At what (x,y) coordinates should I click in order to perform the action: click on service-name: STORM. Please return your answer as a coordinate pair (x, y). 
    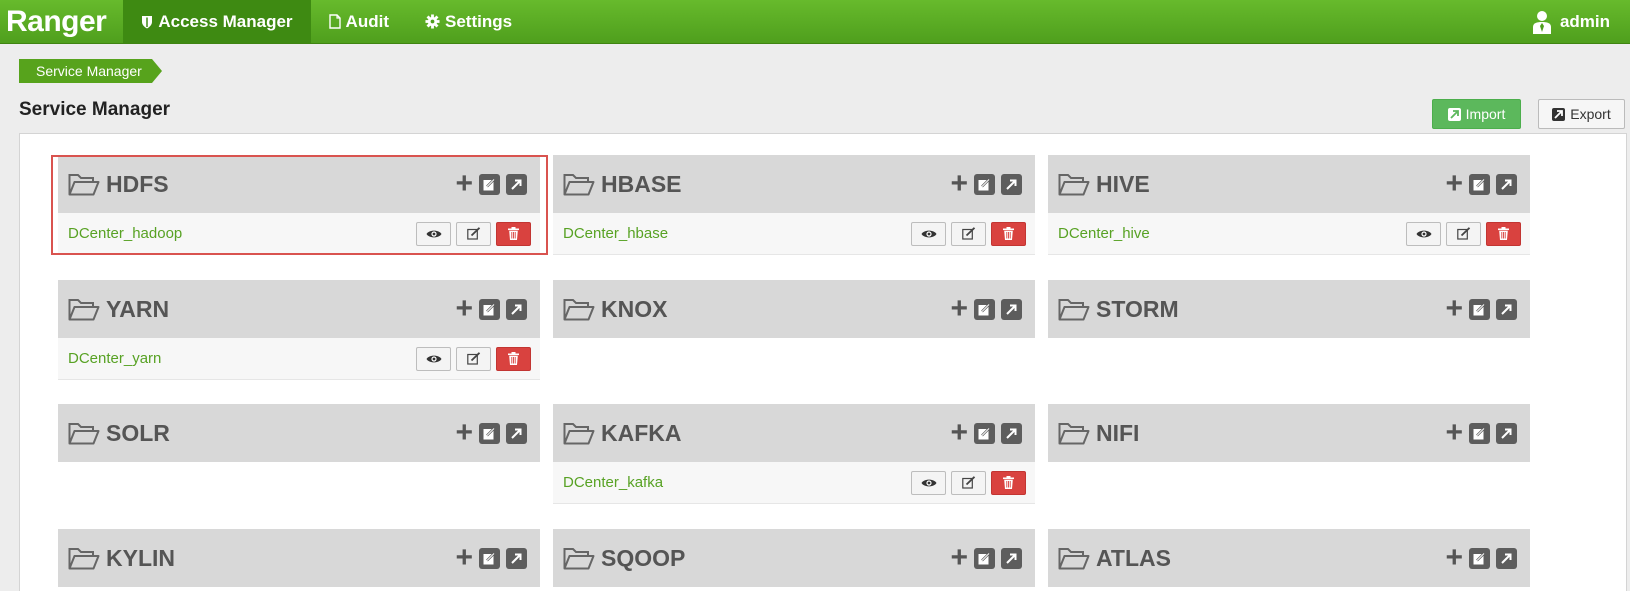
    Looking at the image, I should click on (1137, 308).